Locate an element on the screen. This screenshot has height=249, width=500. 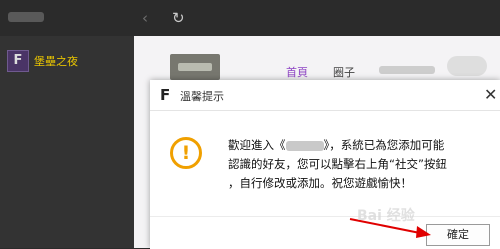
watermark: Bai 经验 is located at coordinates (386, 216).